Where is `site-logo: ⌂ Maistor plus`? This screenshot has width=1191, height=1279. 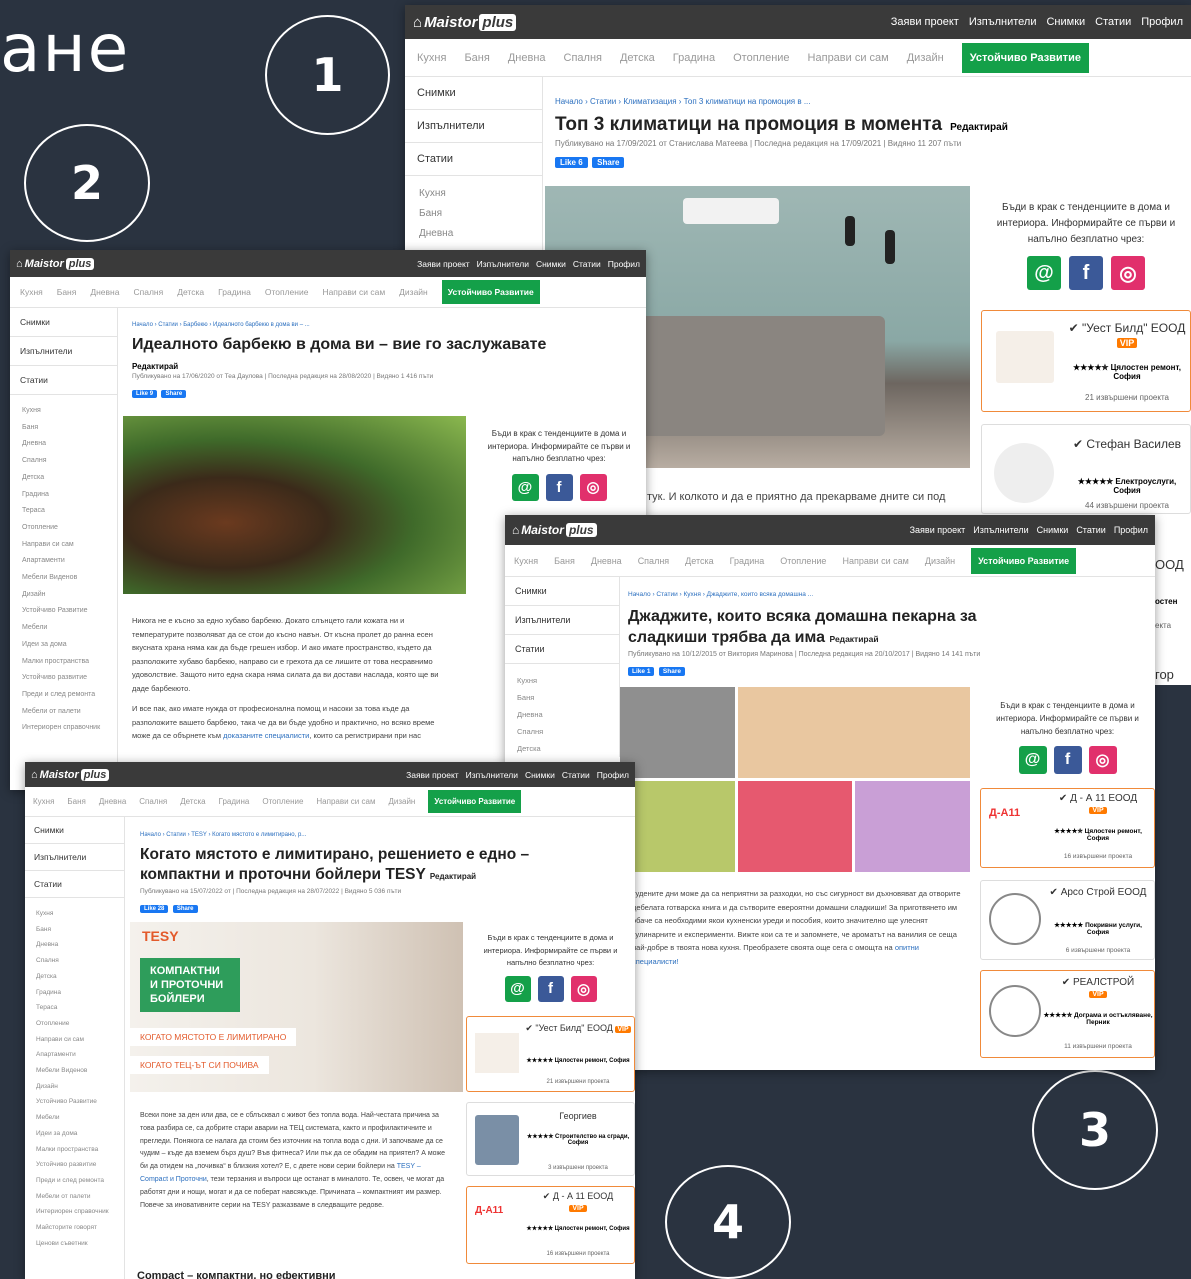
site-logo: ⌂ Maistor plus is located at coordinates (55, 263).